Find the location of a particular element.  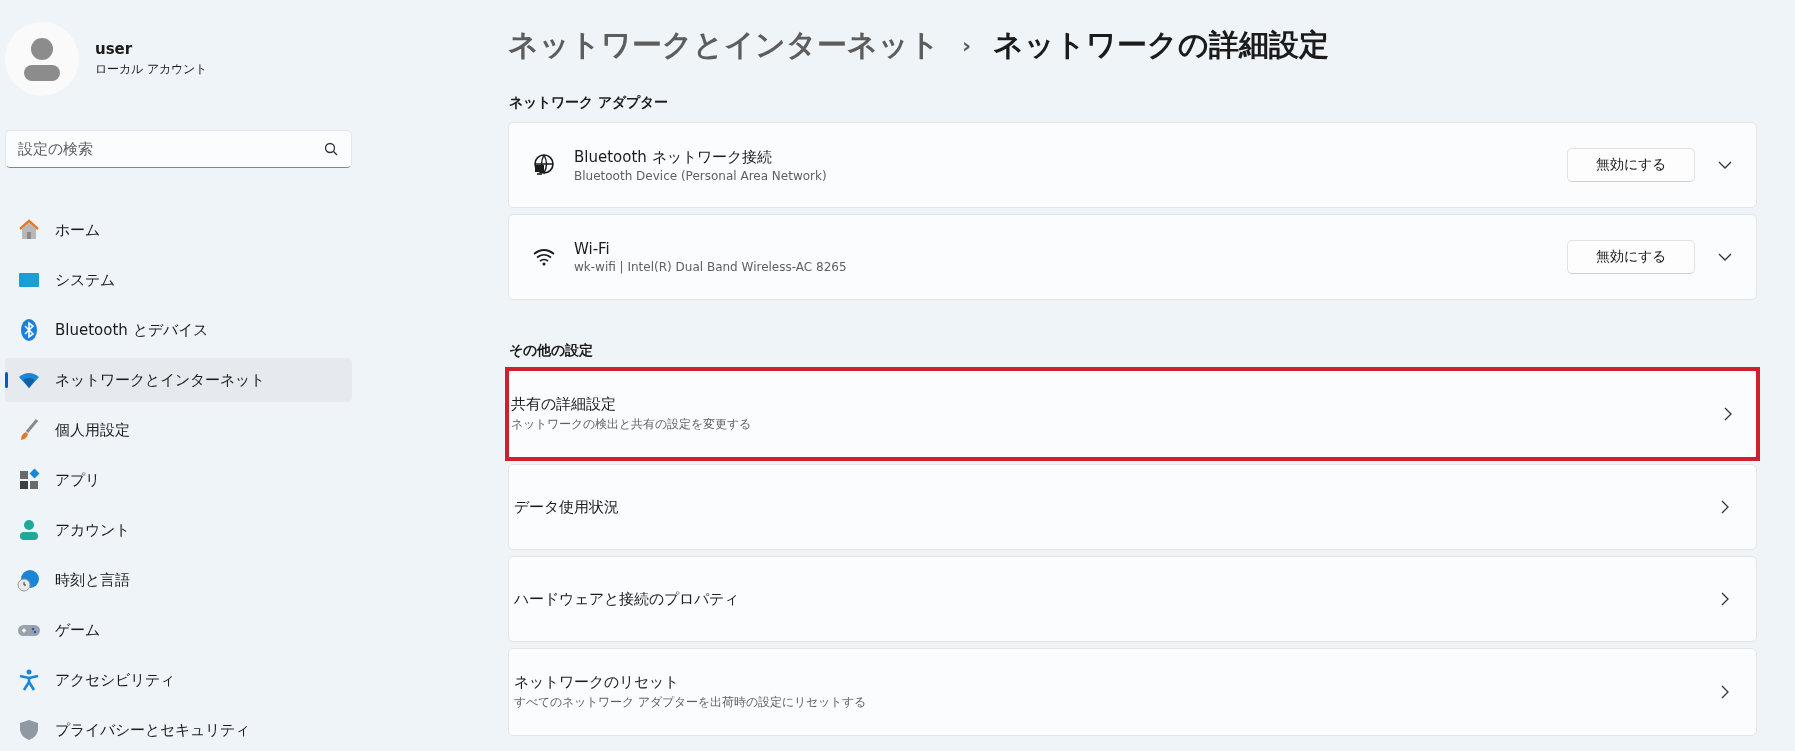

section-heading: その他の設定 is located at coordinates (551, 351).